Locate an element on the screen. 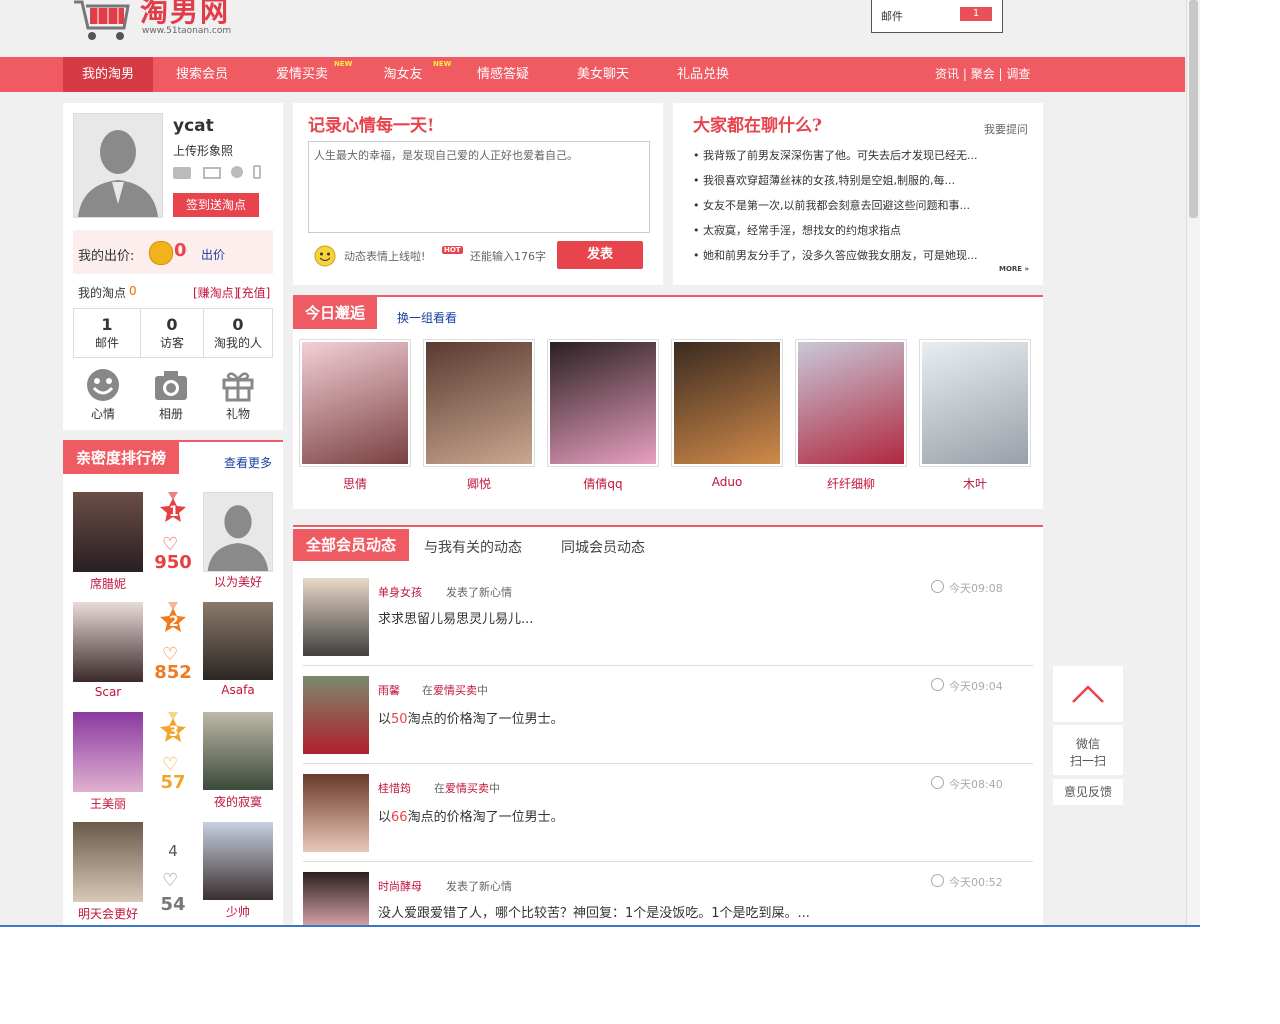  ranking-right-name: Asafa is located at coordinates (238, 690).